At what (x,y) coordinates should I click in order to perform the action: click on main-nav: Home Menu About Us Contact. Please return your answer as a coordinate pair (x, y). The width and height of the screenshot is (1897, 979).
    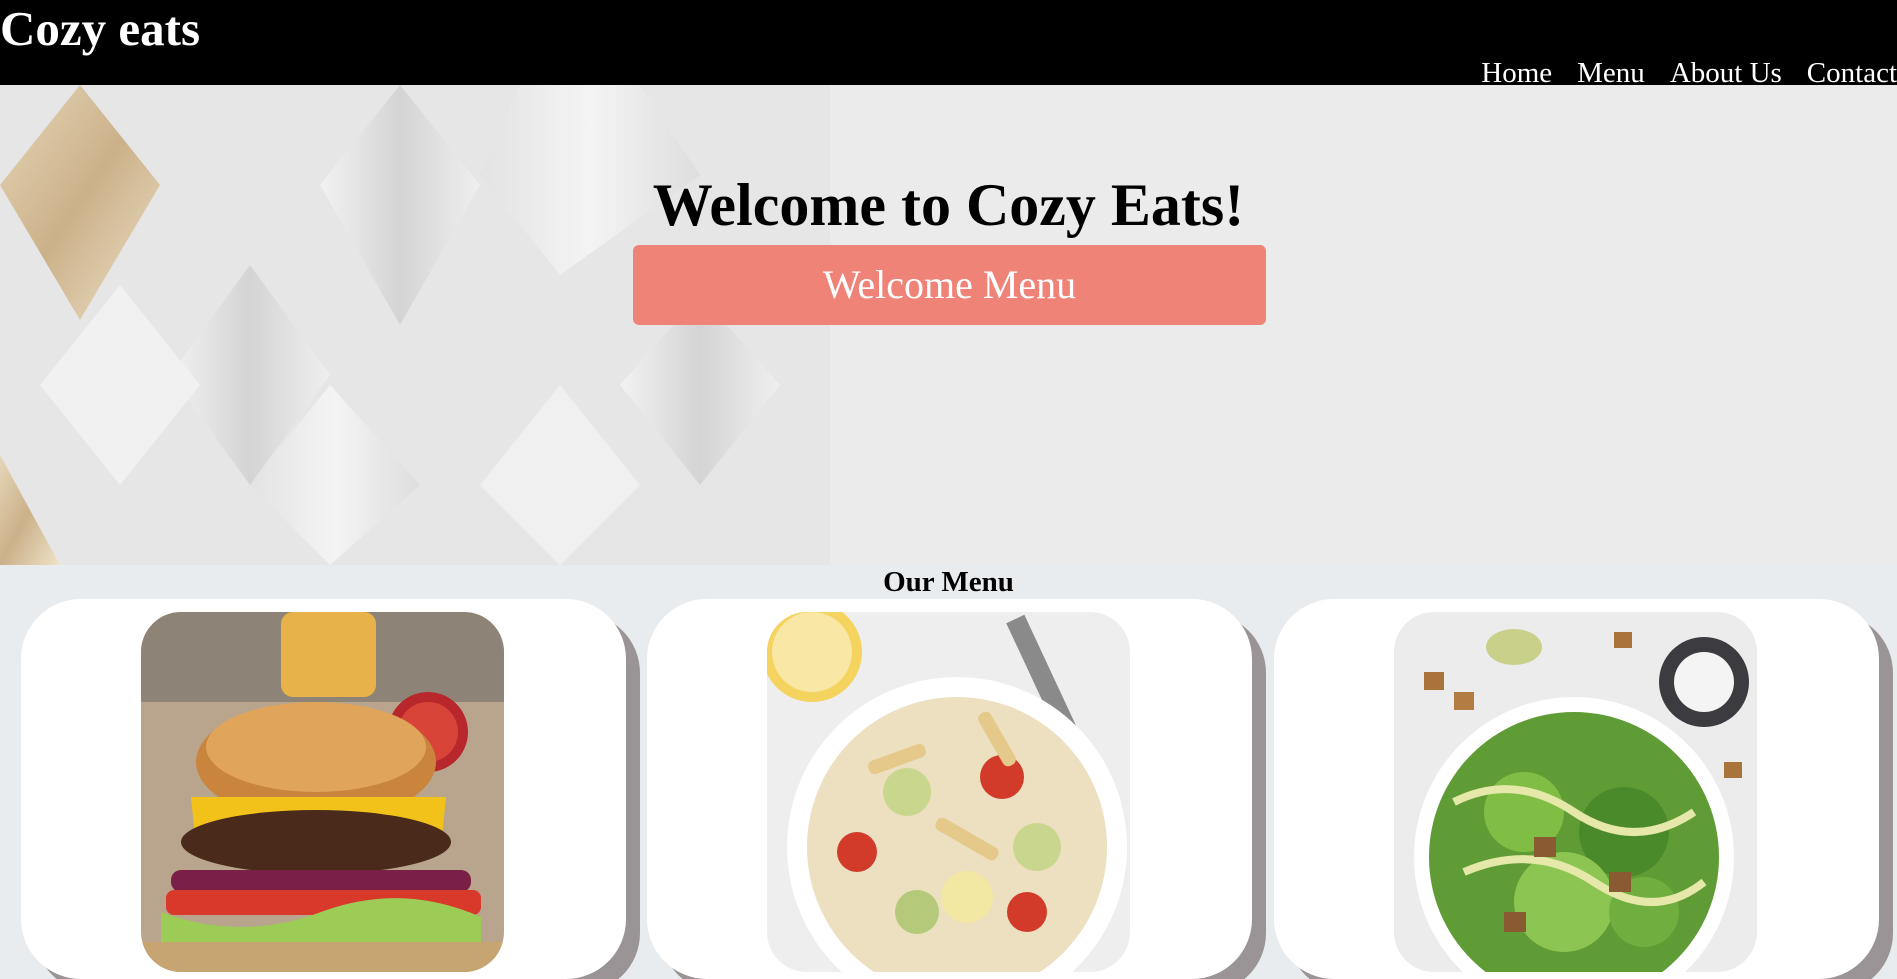
    Looking at the image, I should click on (1676, 71).